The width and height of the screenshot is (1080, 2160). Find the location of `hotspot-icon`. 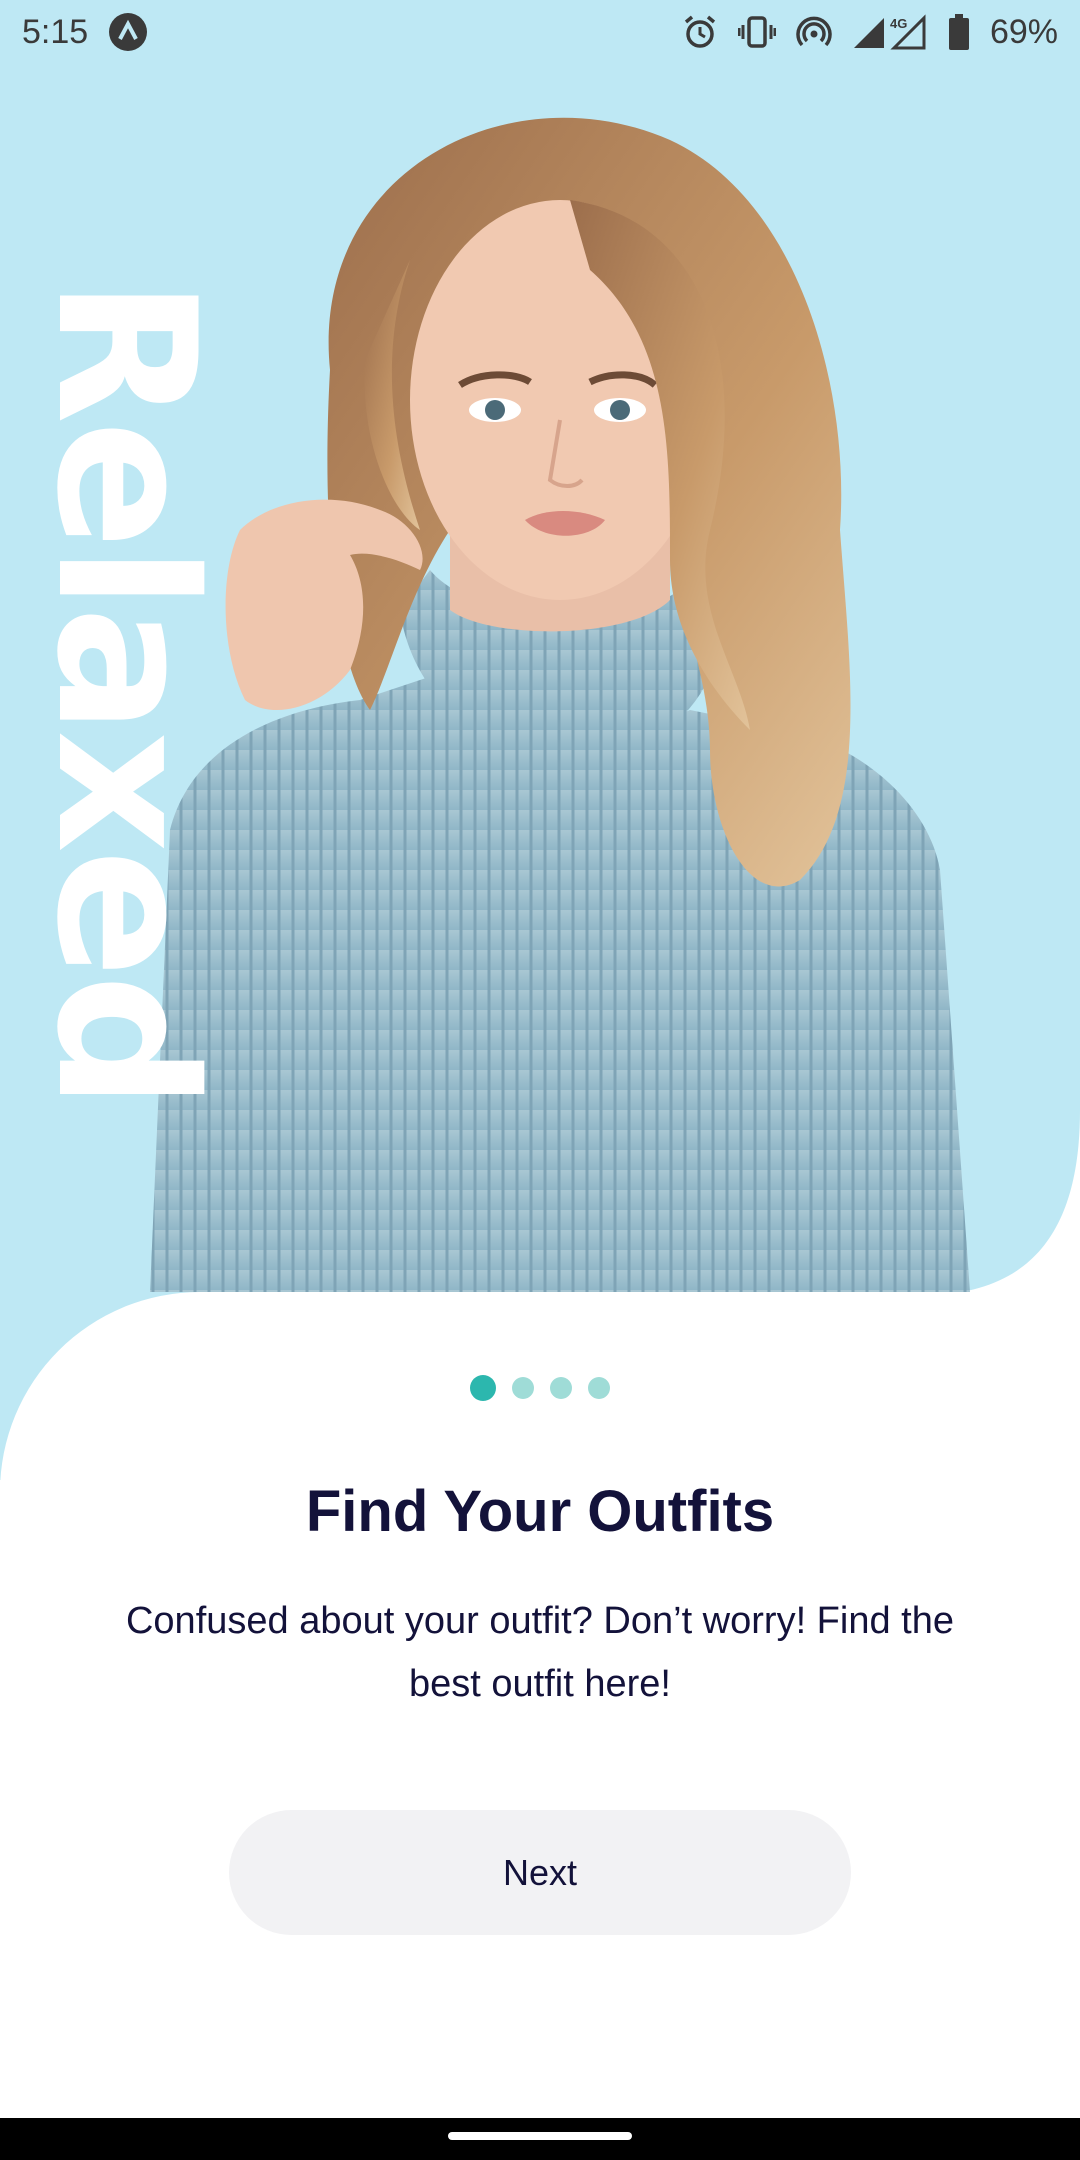

hotspot-icon is located at coordinates (814, 32).